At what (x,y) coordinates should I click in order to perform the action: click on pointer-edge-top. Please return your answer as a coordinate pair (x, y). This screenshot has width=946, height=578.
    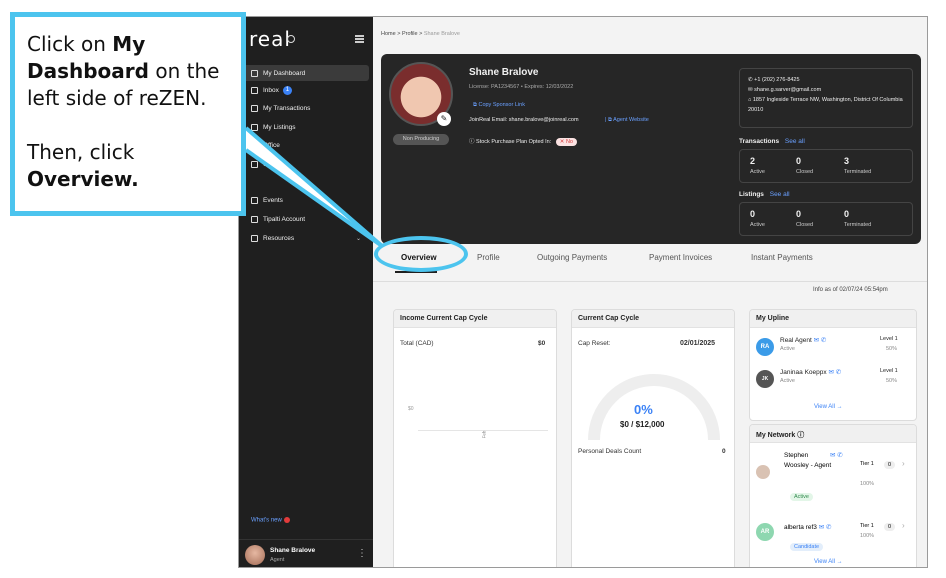
    Looking at the image, I should click on (314, 187).